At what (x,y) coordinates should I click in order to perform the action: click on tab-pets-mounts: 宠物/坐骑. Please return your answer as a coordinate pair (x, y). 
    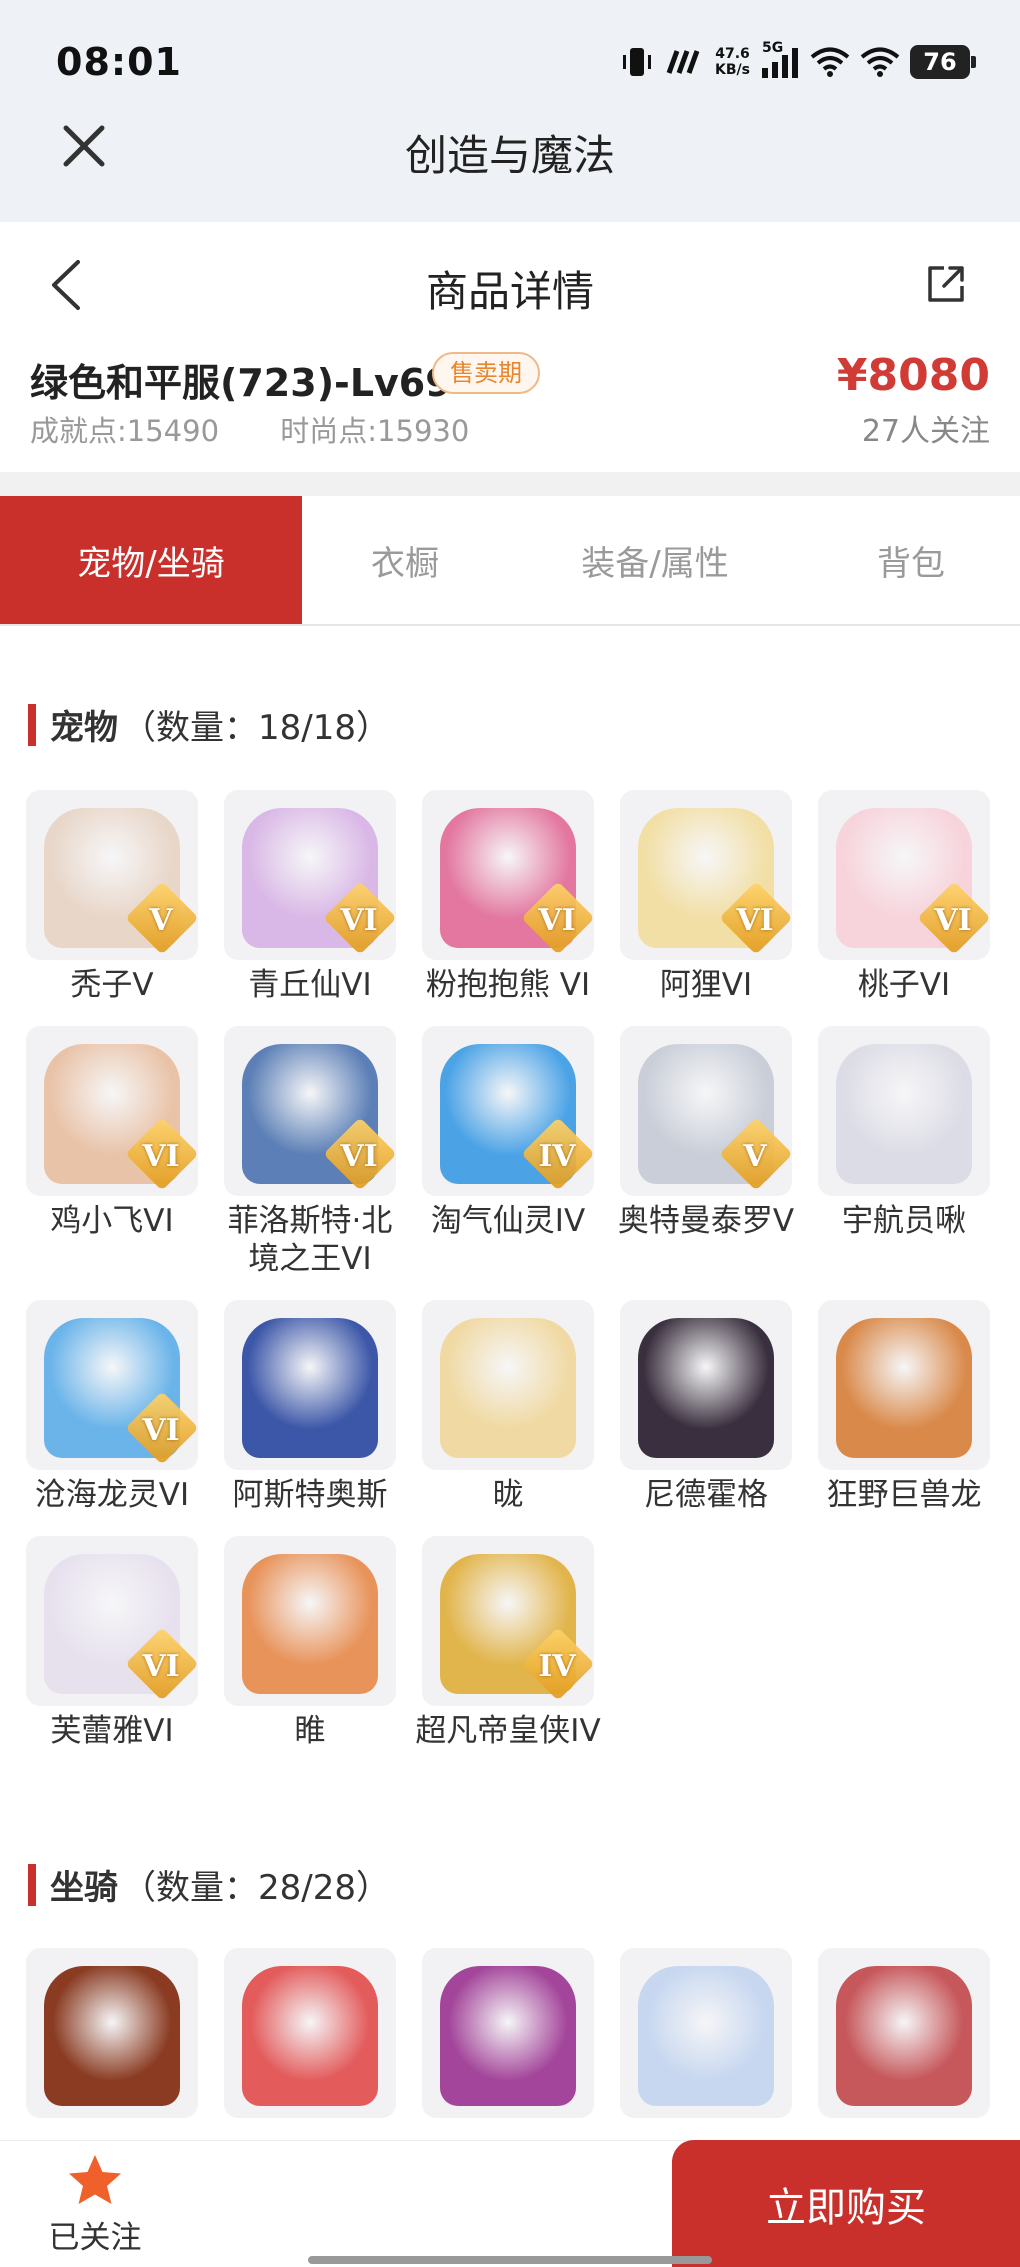
    Looking at the image, I should click on (151, 560).